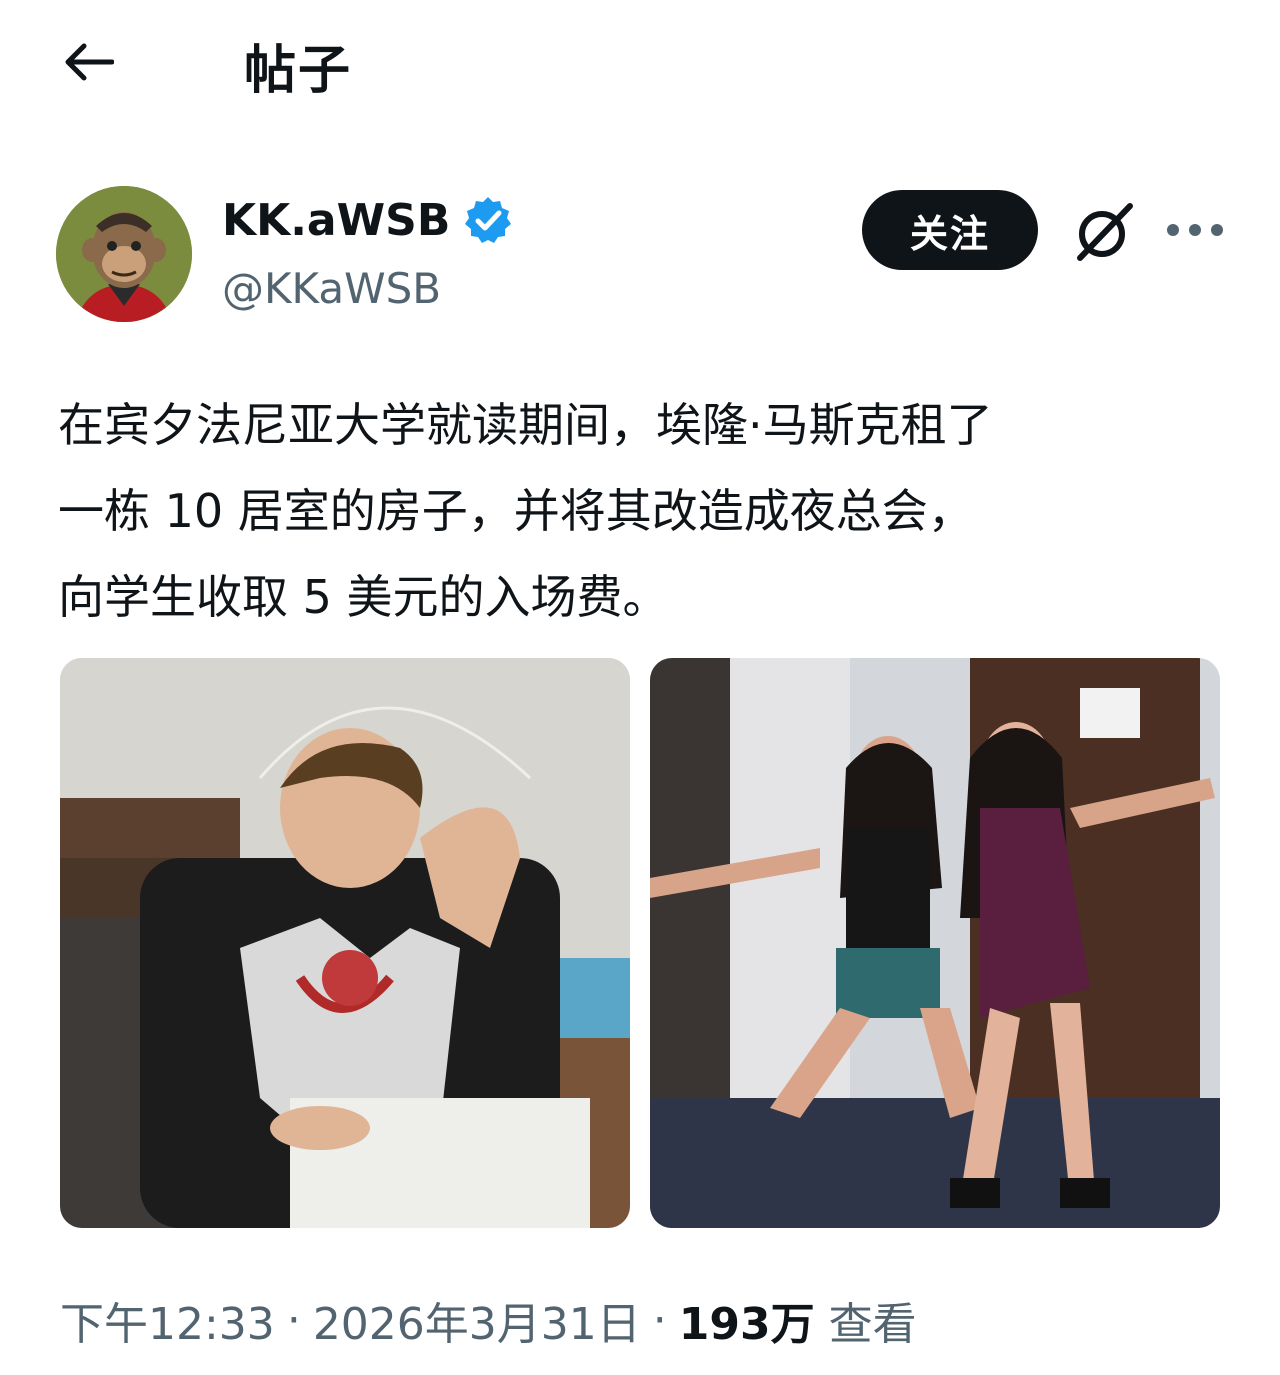 The width and height of the screenshot is (1280, 1375). Describe the element at coordinates (872, 1324) in the screenshot. I see `view-label: 查看` at that location.